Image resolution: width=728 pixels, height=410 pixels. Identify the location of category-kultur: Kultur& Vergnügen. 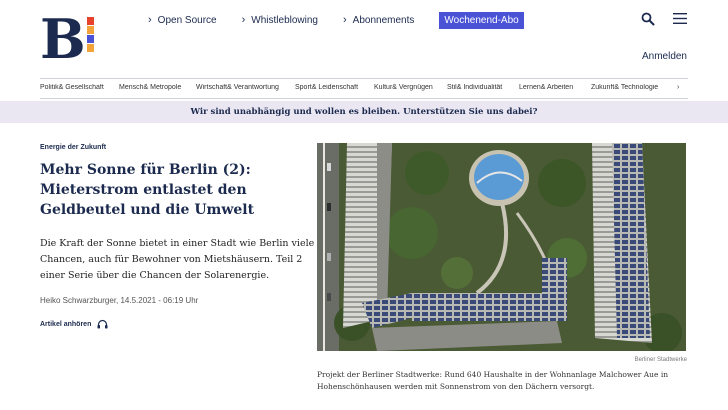
(410, 90).